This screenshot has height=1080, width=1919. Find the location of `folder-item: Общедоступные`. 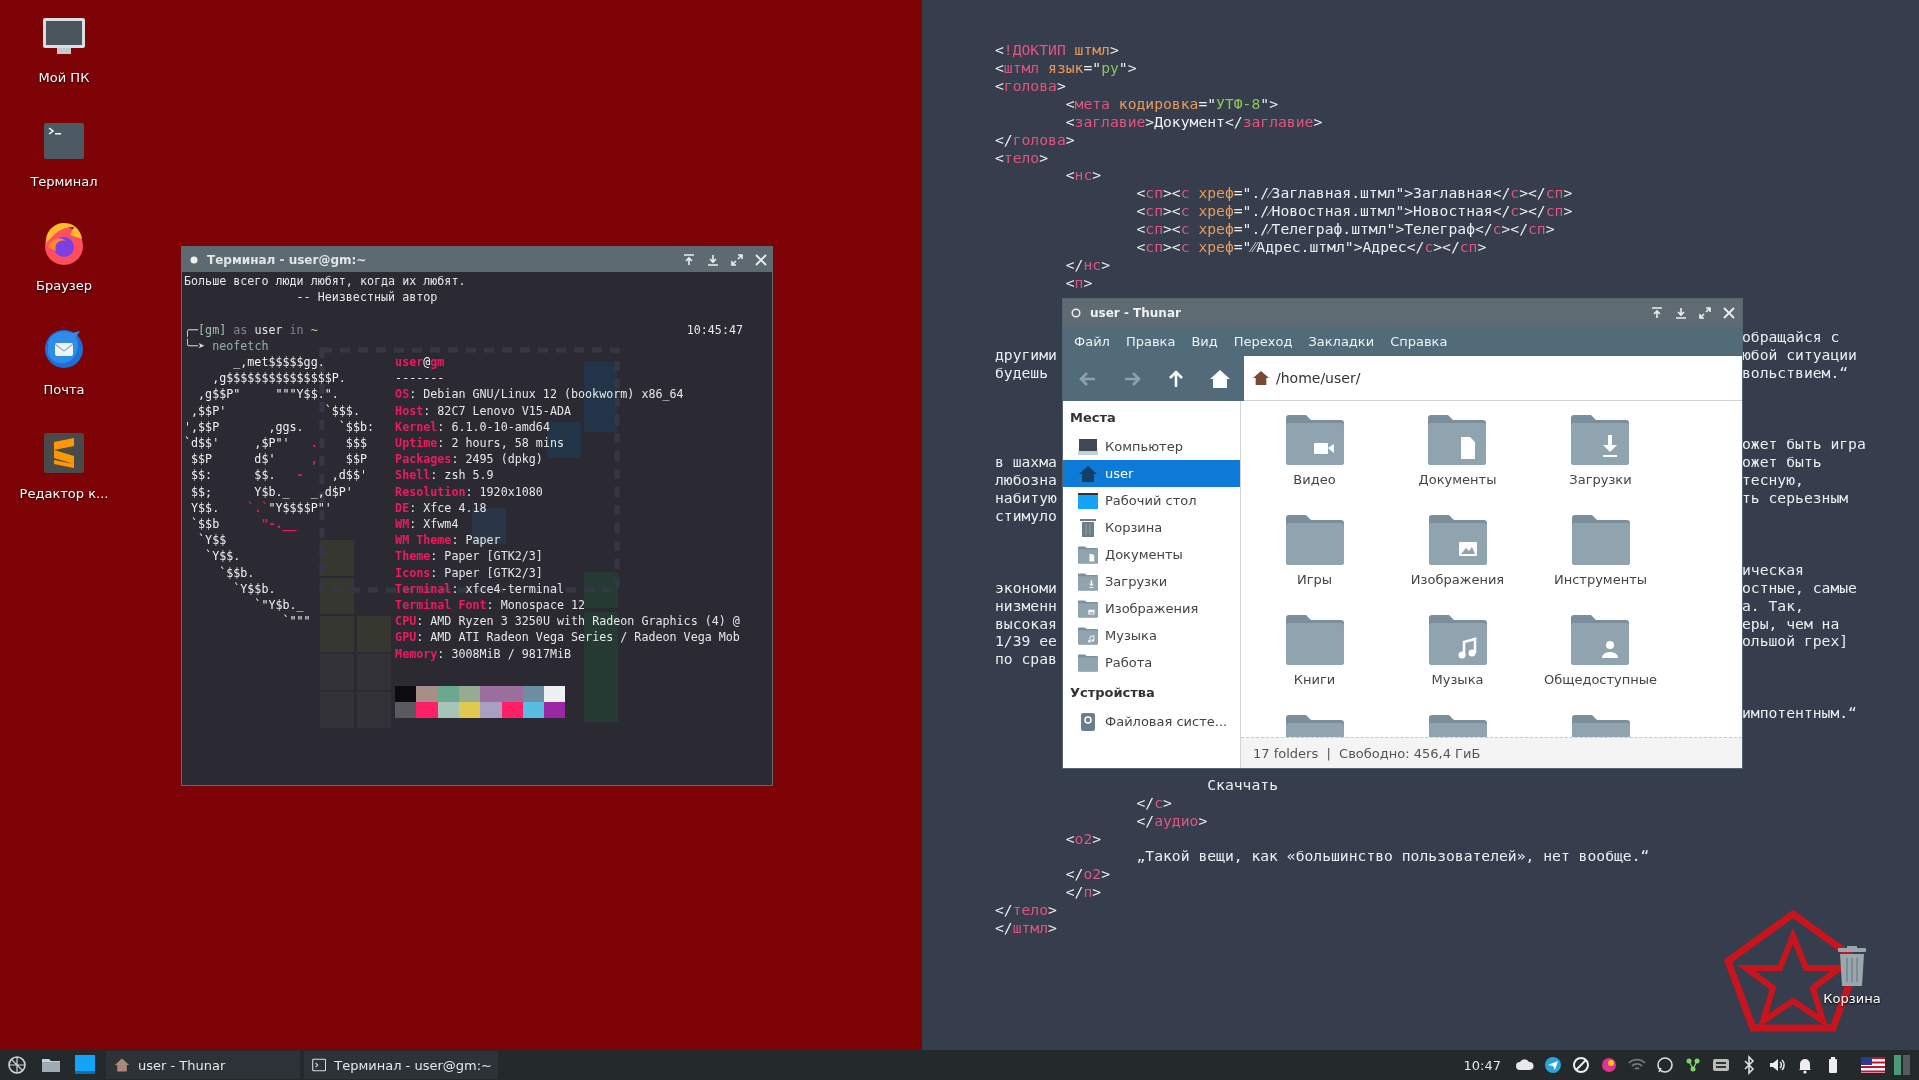

folder-item: Общедоступные is located at coordinates (1600, 665).